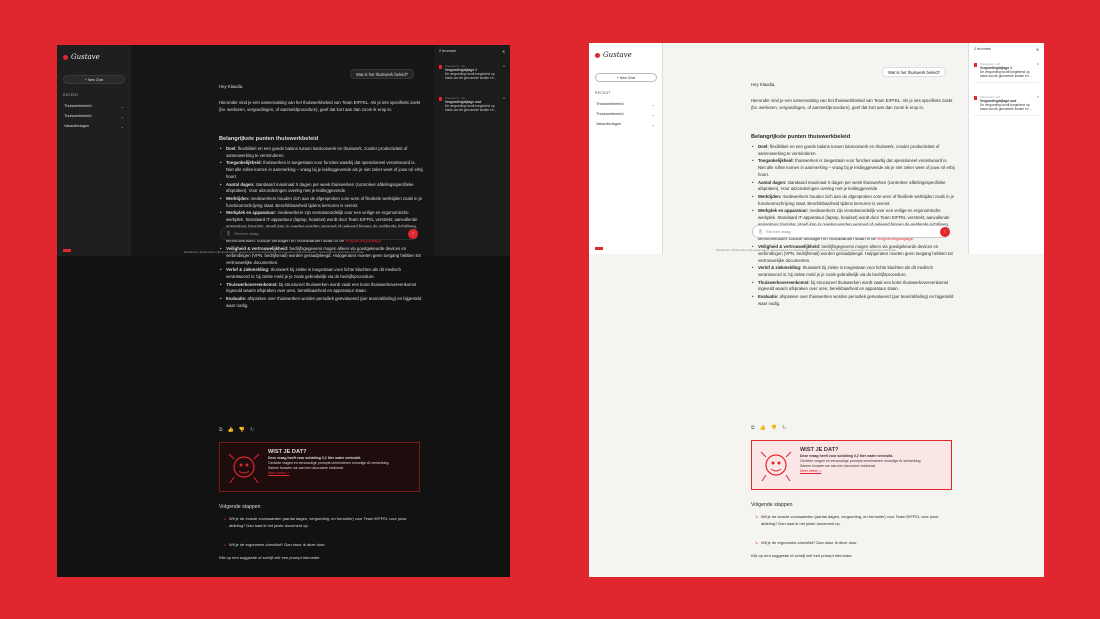 This screenshot has width=1100, height=619. I want to click on answer-heading: Belangrijkste punten thuiswerkbeleid, so click(269, 139).